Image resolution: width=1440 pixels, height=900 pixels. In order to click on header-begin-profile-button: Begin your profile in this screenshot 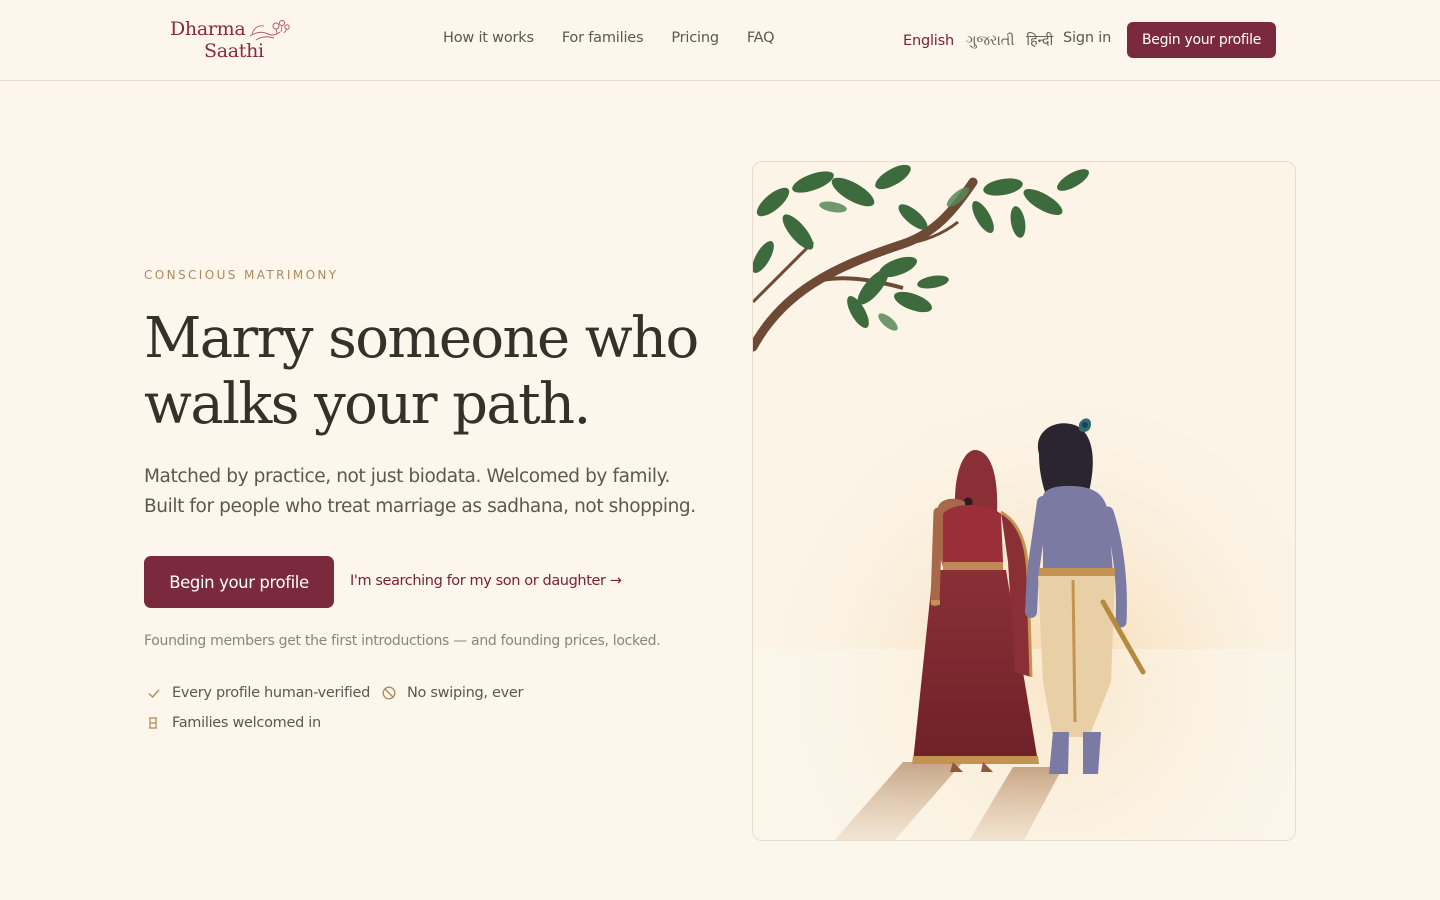, I will do `click(1201, 40)`.